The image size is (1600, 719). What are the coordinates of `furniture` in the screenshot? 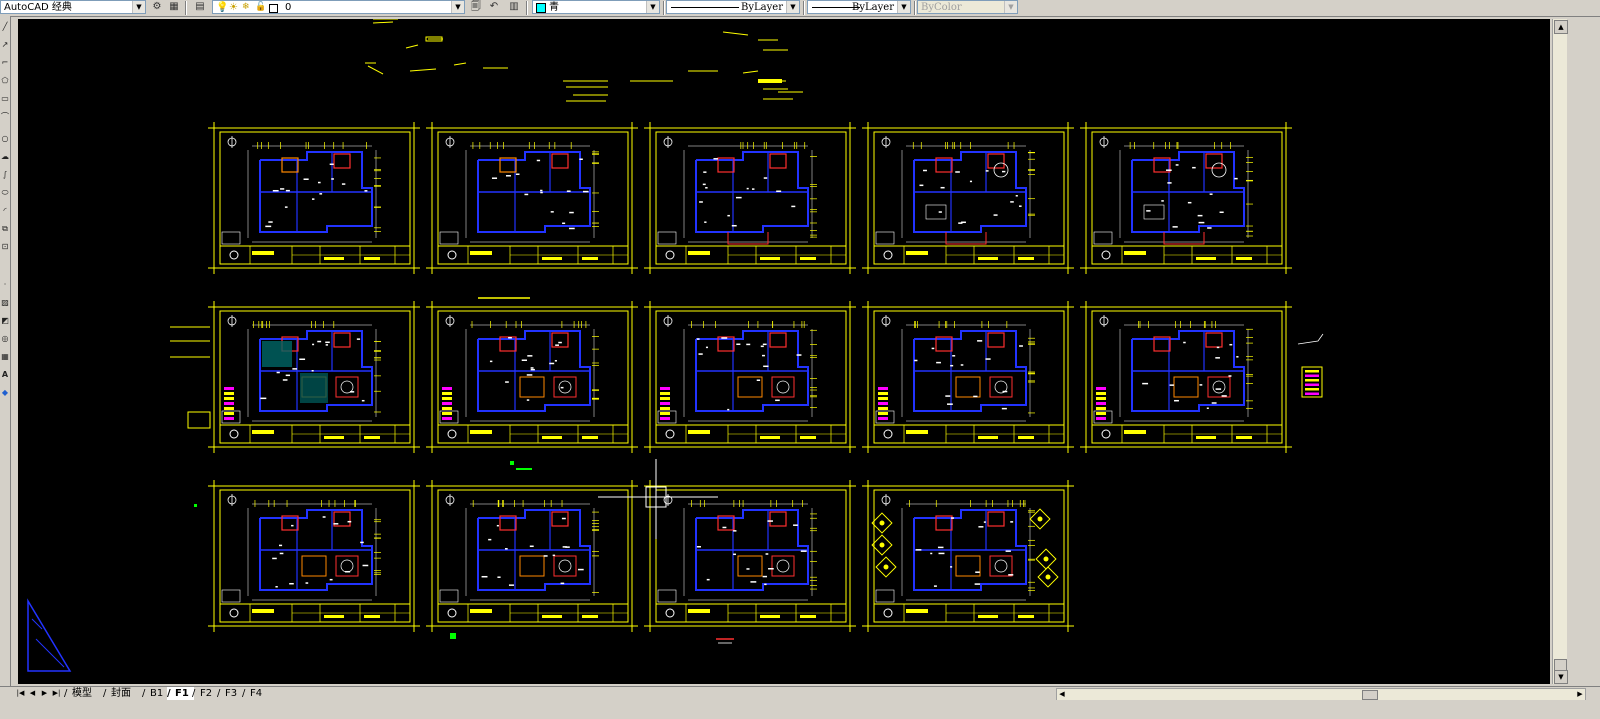 It's located at (1154, 212).